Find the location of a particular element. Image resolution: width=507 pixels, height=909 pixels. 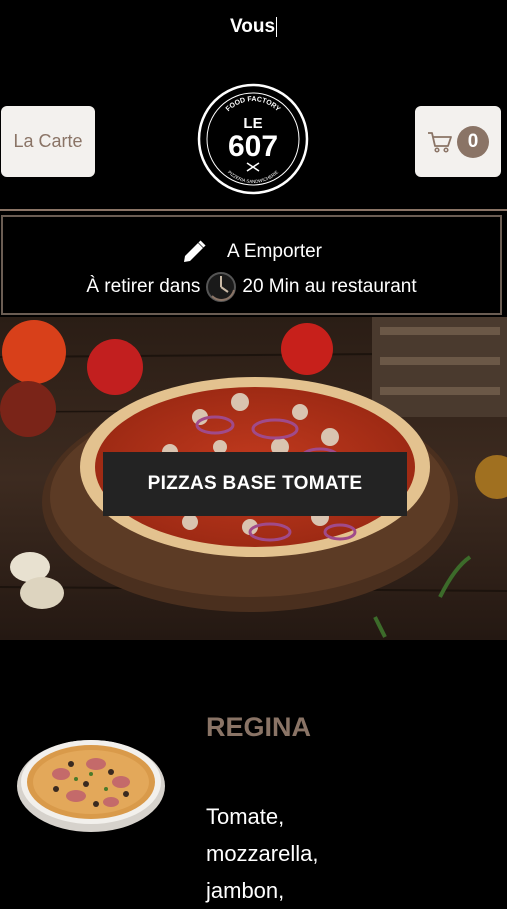

page-title: Vous is located at coordinates (253, 26).